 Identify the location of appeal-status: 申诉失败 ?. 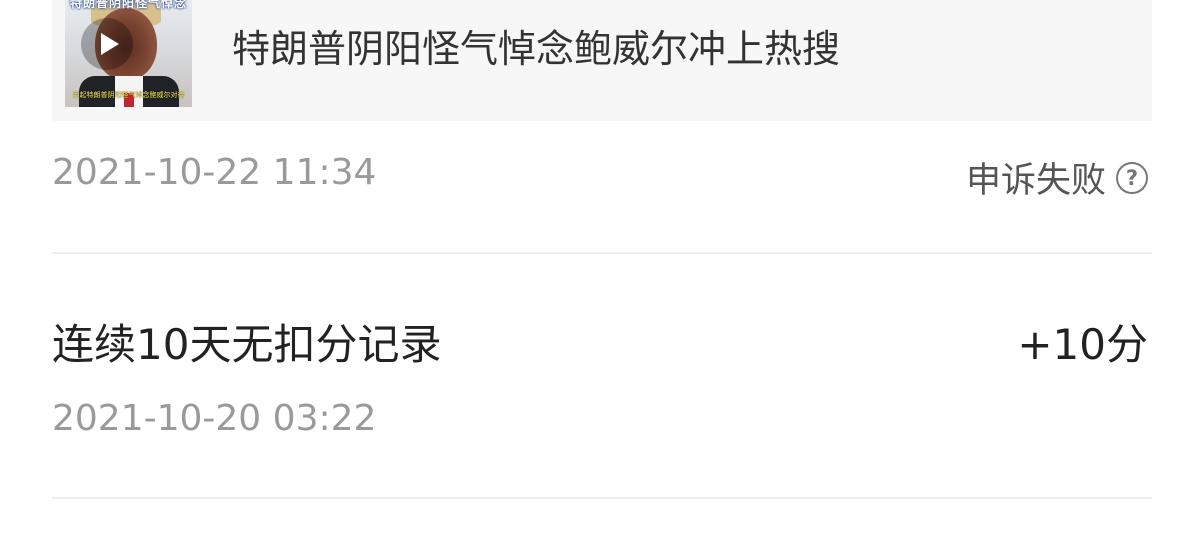
(1057, 177).